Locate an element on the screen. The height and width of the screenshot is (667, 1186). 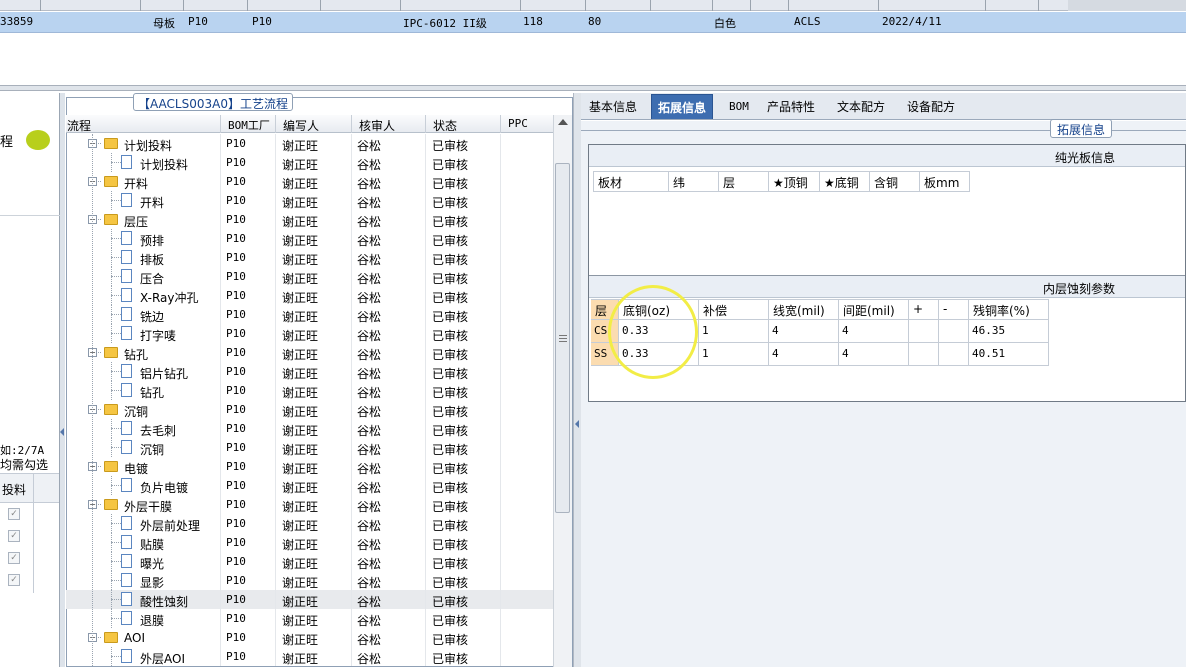
flow-tree-row: − 计划投料 P10 谢正旺 谷松 已审核 is located at coordinates (309, 143).